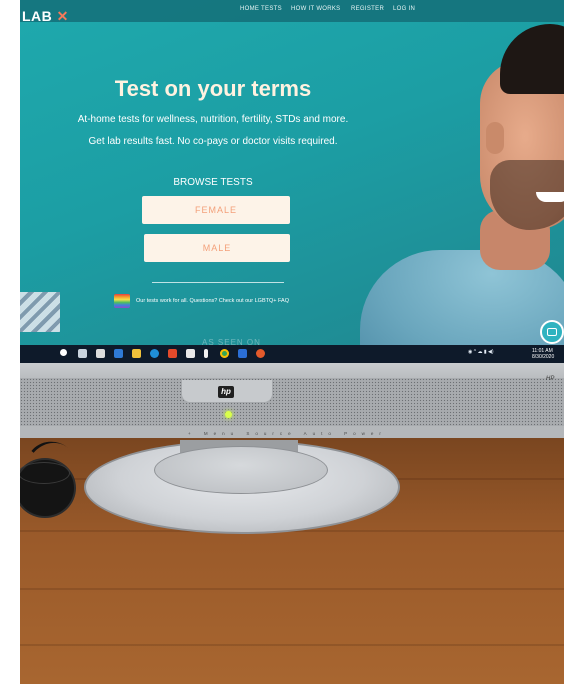 This screenshot has height=684, width=568. I want to click on hero-title: Test on your terms, so click(213, 88).